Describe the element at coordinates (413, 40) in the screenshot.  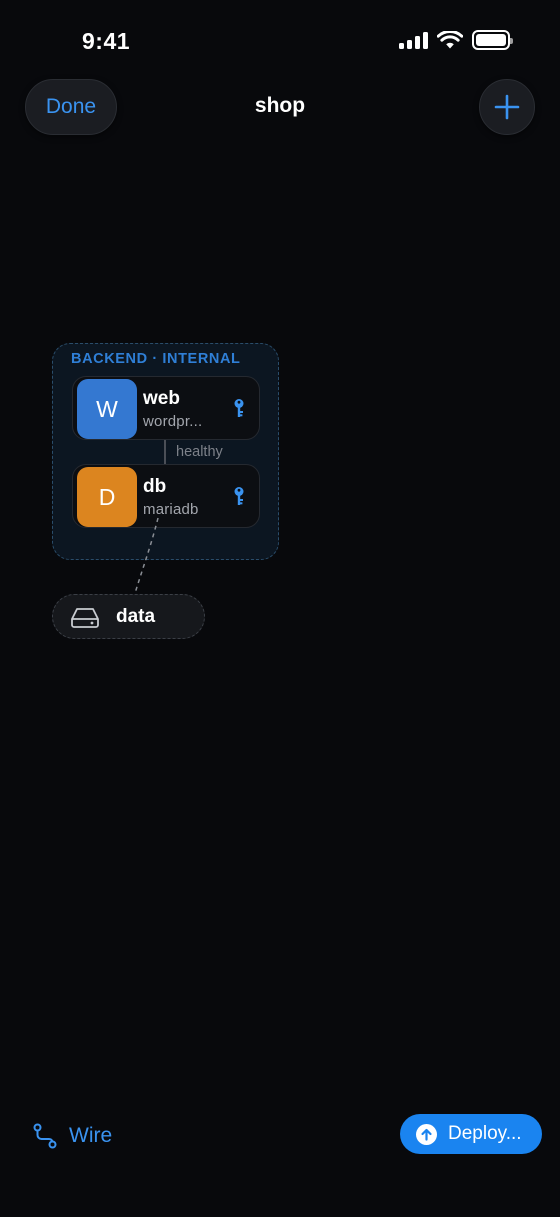
I see `cellular-signal-icon` at that location.